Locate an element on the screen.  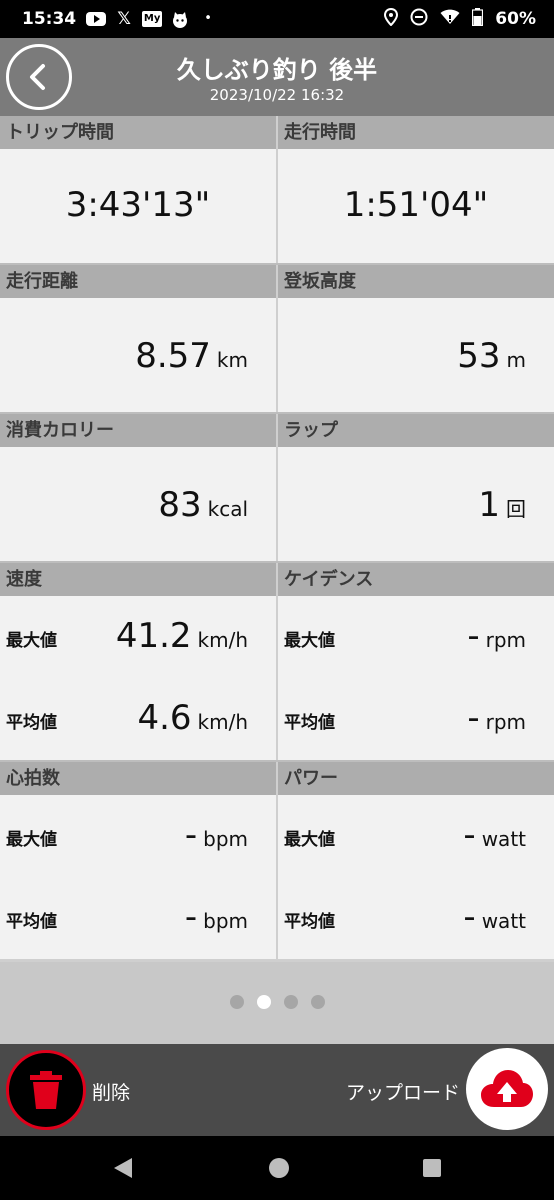
delete-label: 削除 is located at coordinates (111, 1091).